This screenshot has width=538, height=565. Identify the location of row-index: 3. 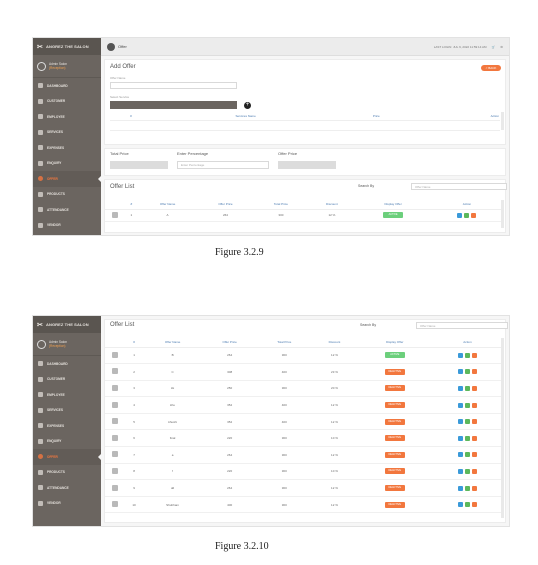
(134, 388).